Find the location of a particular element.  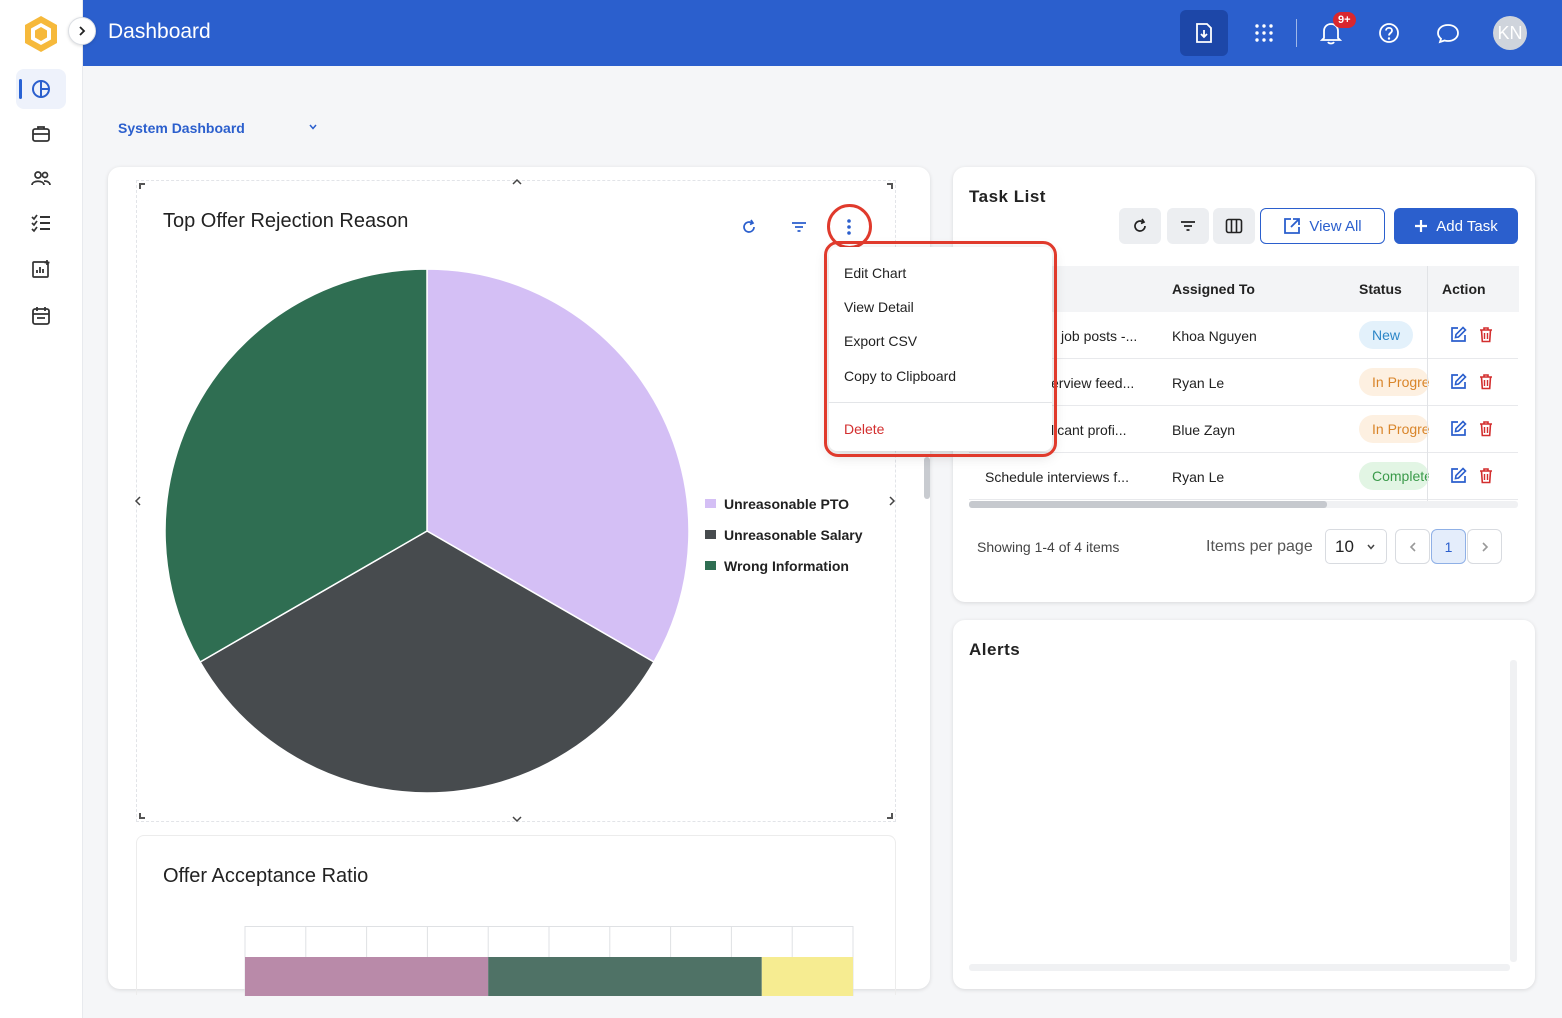

header-divider is located at coordinates (1296, 33).